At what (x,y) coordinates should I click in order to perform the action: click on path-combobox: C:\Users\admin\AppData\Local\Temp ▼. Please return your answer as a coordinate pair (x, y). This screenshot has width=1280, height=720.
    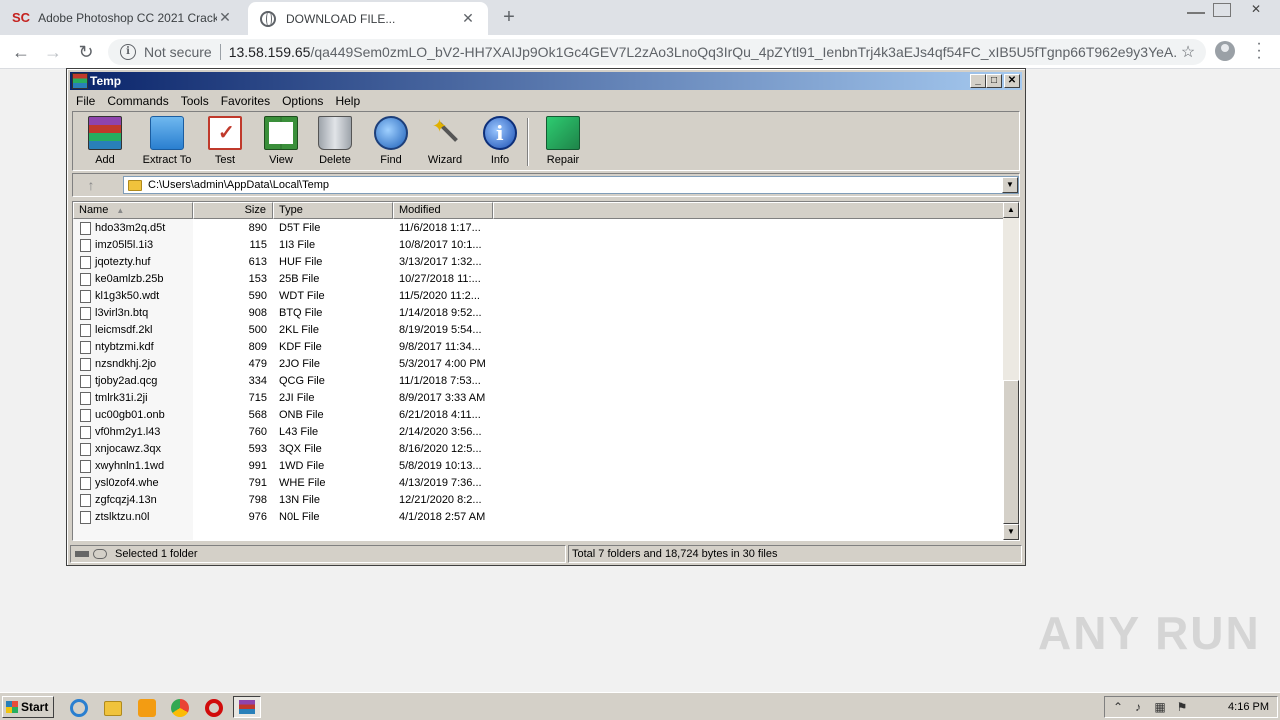
    Looking at the image, I should click on (571, 185).